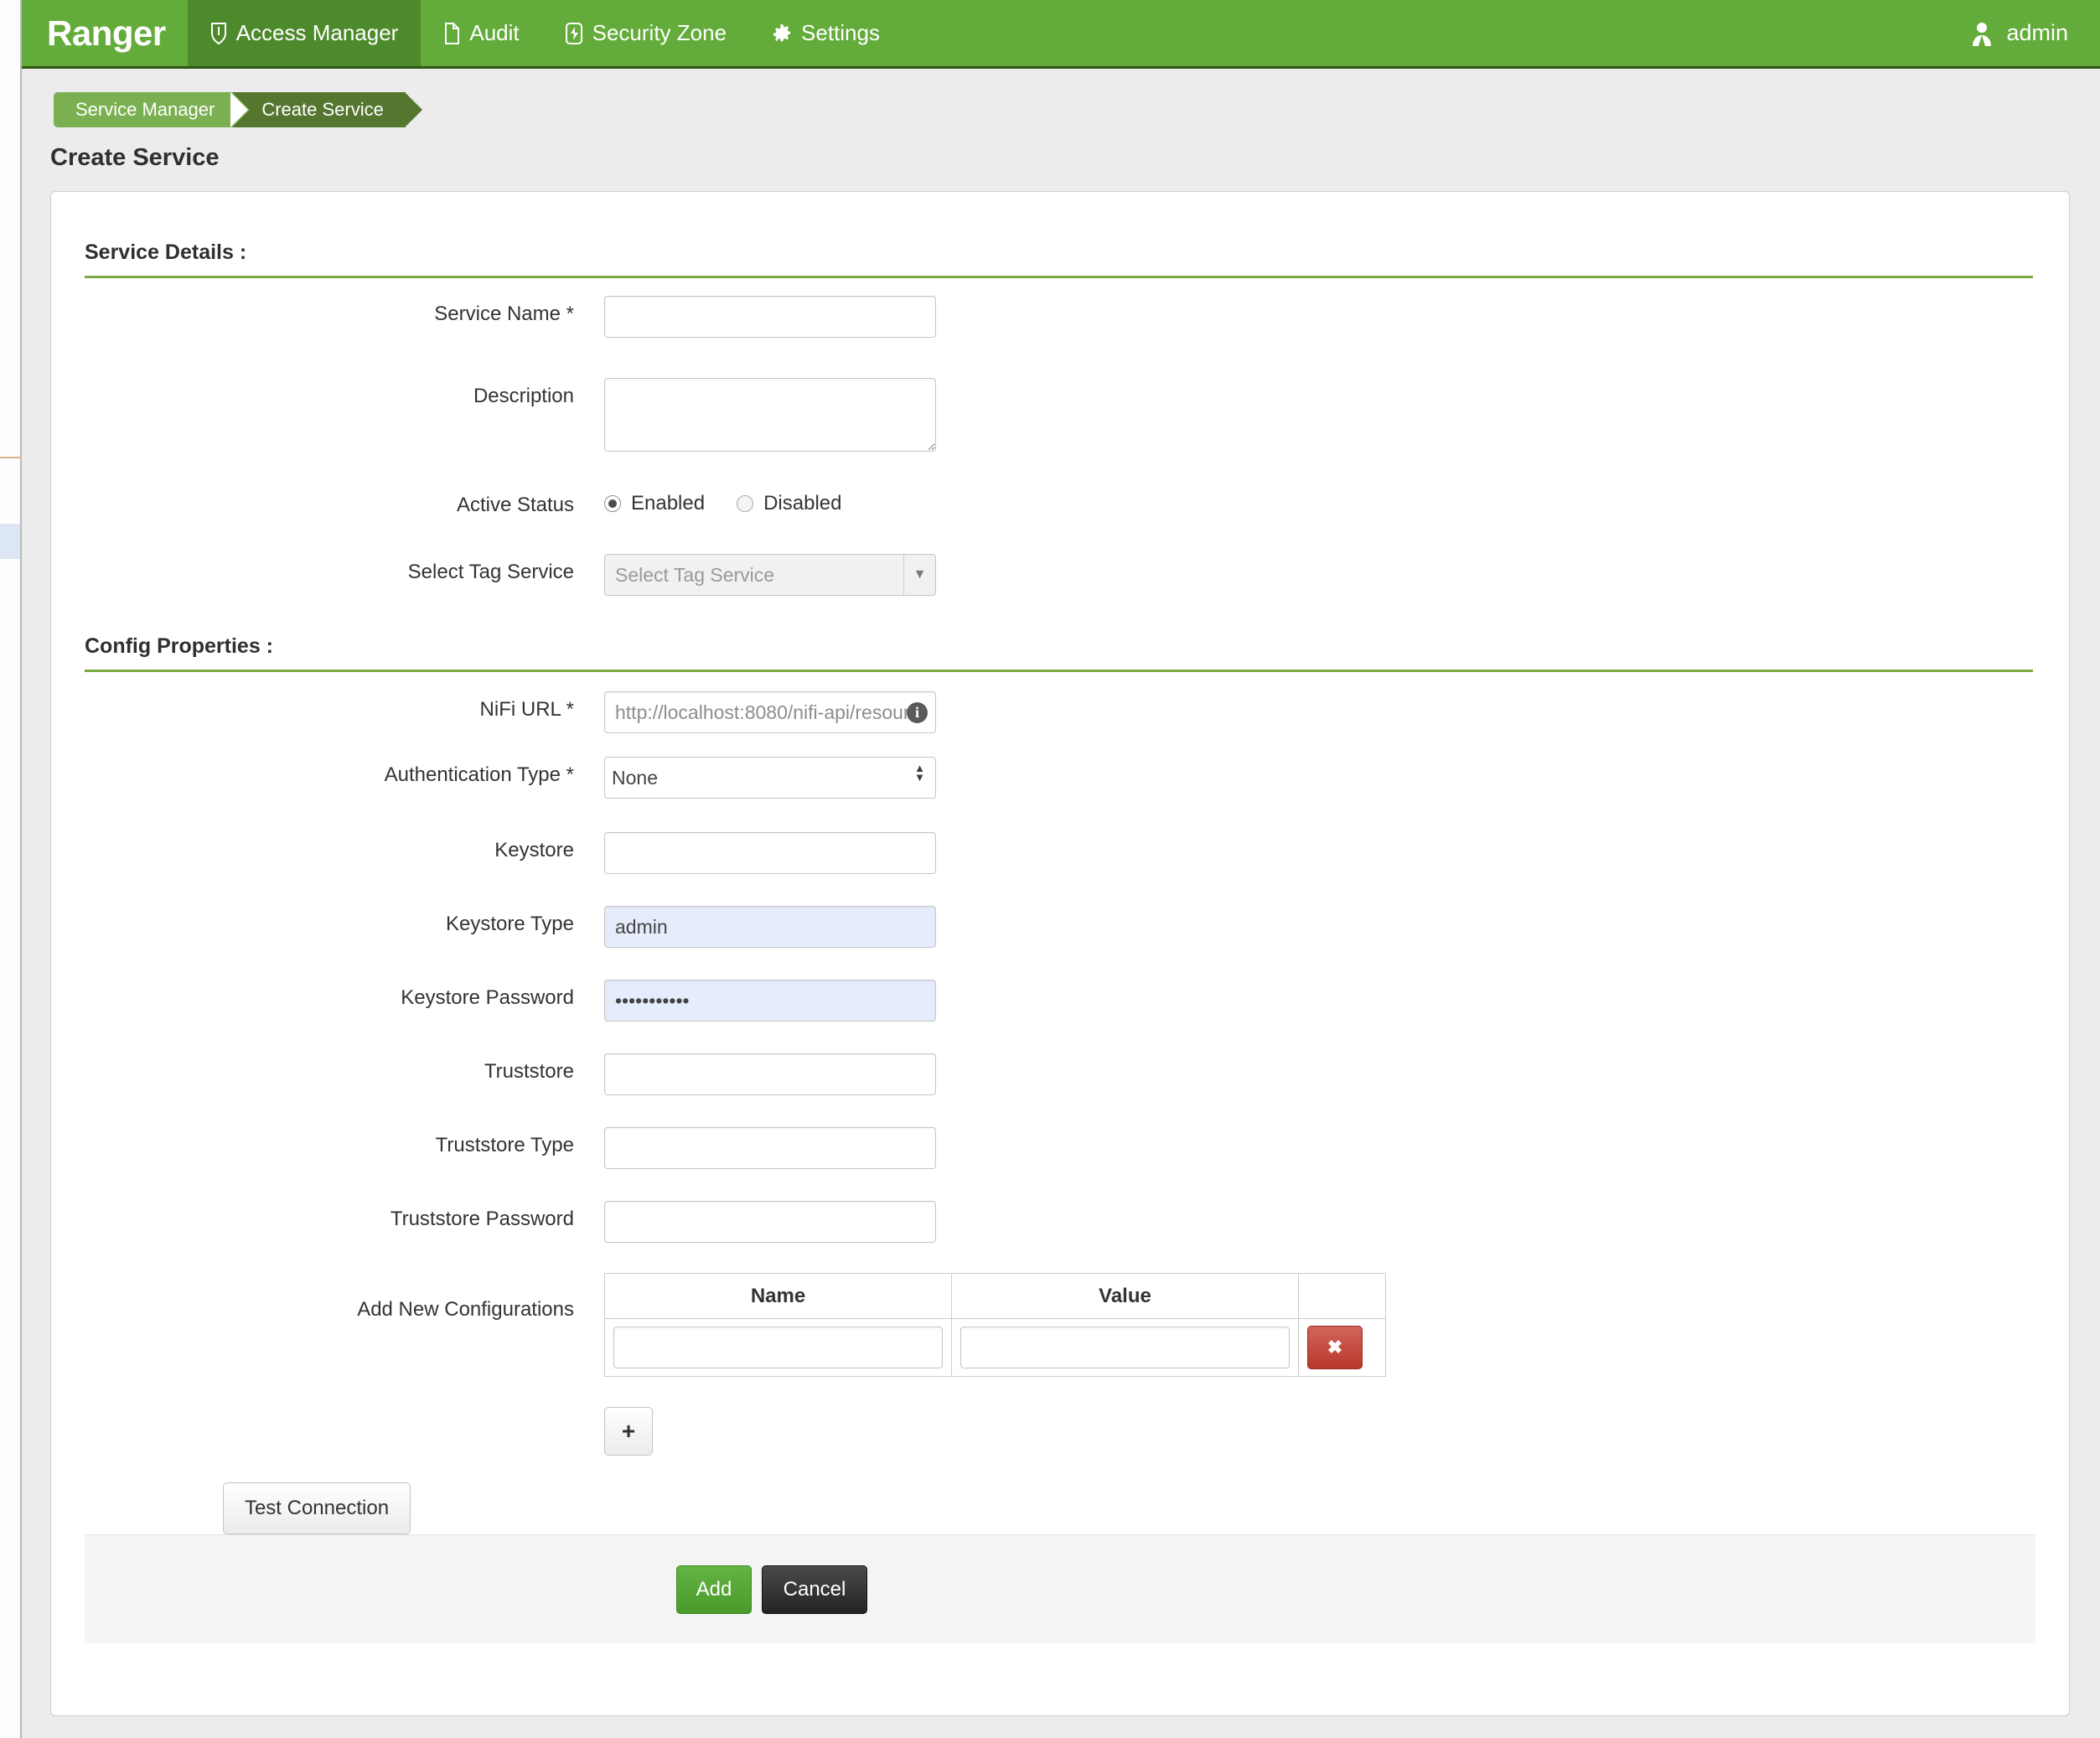 Image resolution: width=2100 pixels, height=1738 pixels. What do you see at coordinates (179, 646) in the screenshot?
I see `config-properties-heading: Config Properties :` at bounding box center [179, 646].